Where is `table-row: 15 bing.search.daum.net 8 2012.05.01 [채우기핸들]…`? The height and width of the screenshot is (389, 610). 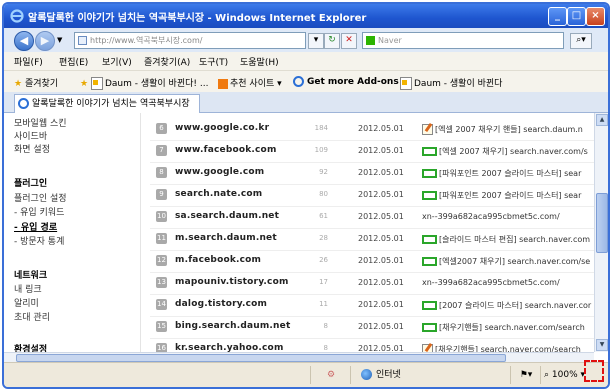 table-row: 15 bing.search.daum.net 8 2012.05.01 [채우기핸들]… is located at coordinates (372, 327).